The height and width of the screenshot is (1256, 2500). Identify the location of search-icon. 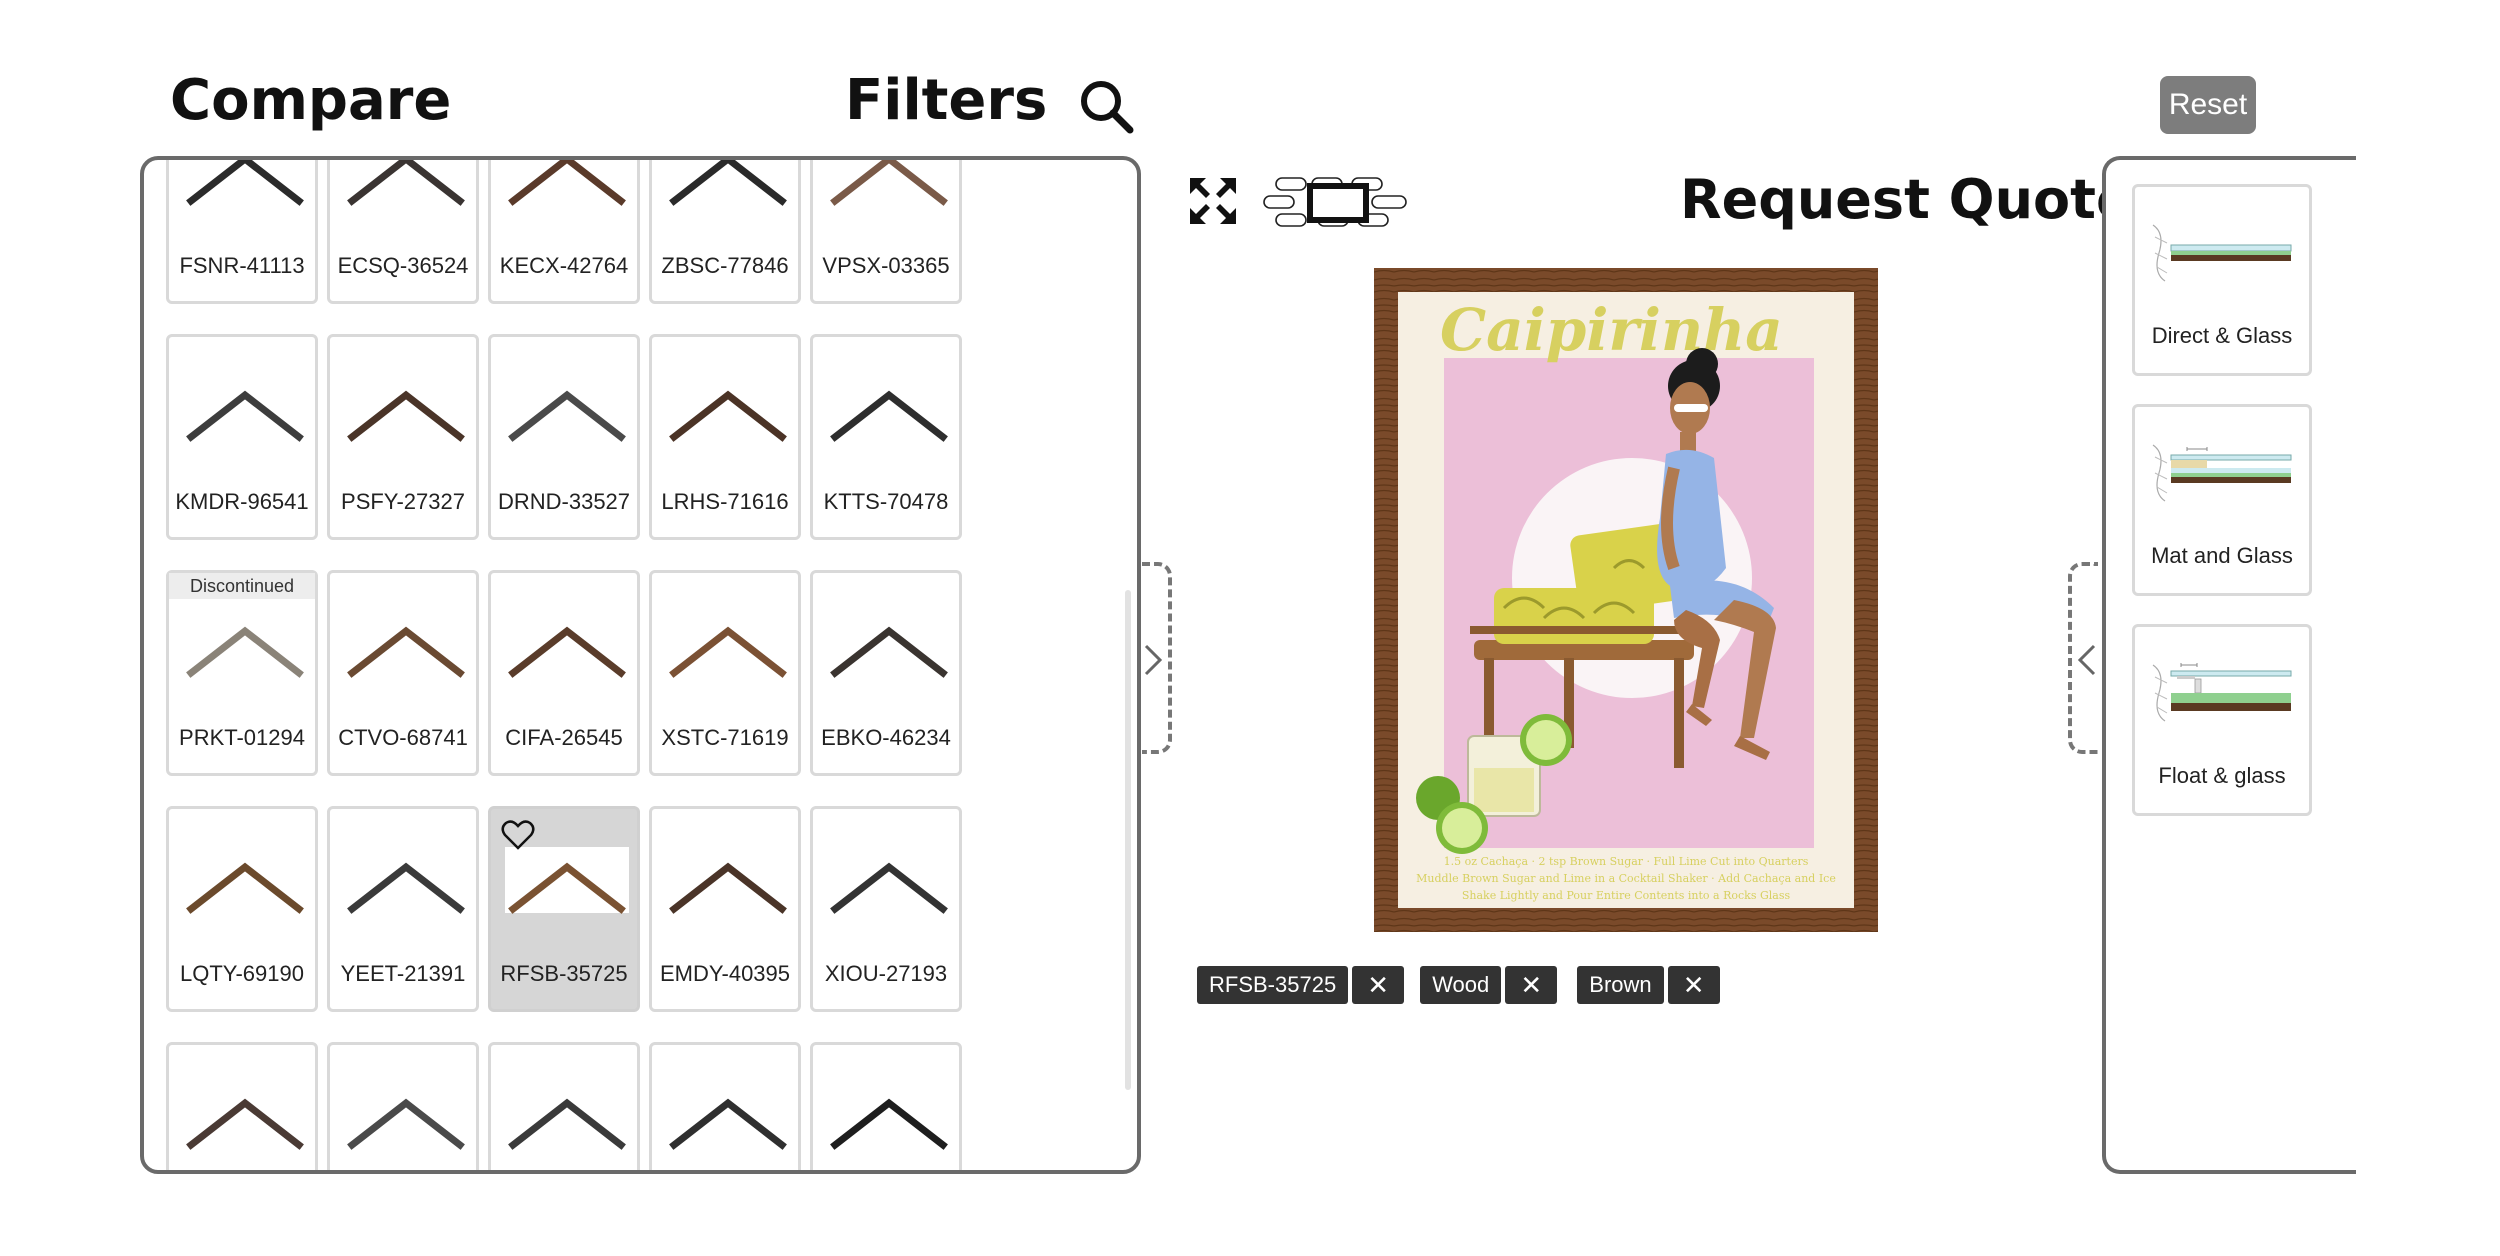
(1107, 107).